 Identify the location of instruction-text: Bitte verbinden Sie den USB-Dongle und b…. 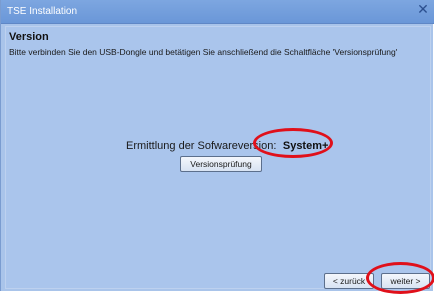
(203, 52).